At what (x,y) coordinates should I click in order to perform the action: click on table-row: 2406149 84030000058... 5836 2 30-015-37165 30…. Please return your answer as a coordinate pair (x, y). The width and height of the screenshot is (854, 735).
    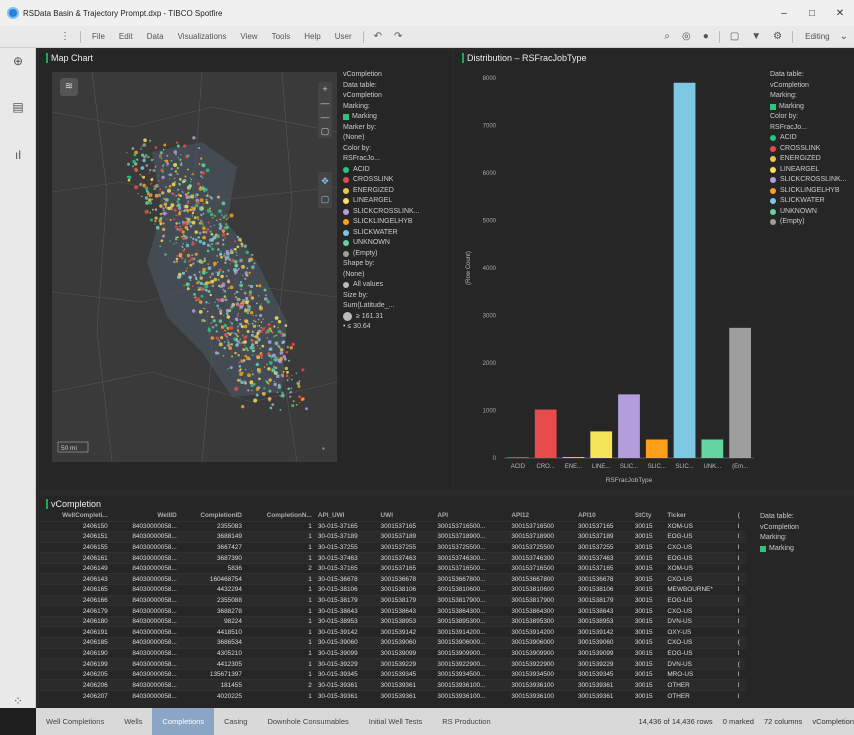
    Looking at the image, I should click on (393, 568).